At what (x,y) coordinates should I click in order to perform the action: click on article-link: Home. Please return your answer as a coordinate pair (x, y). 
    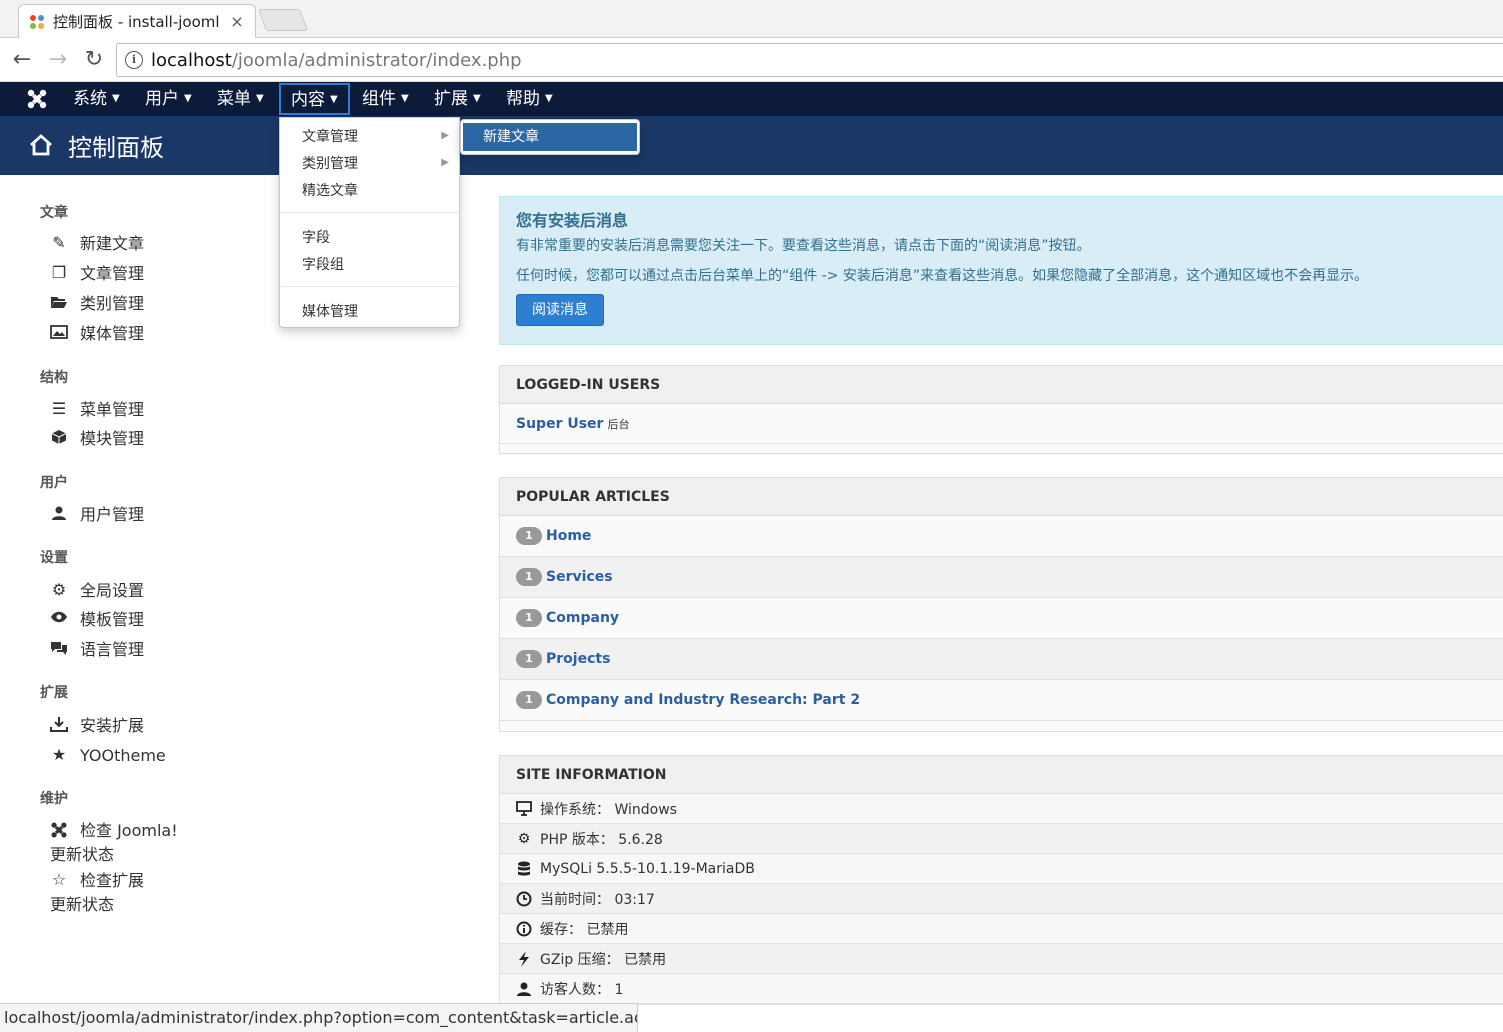
    Looking at the image, I should click on (568, 536).